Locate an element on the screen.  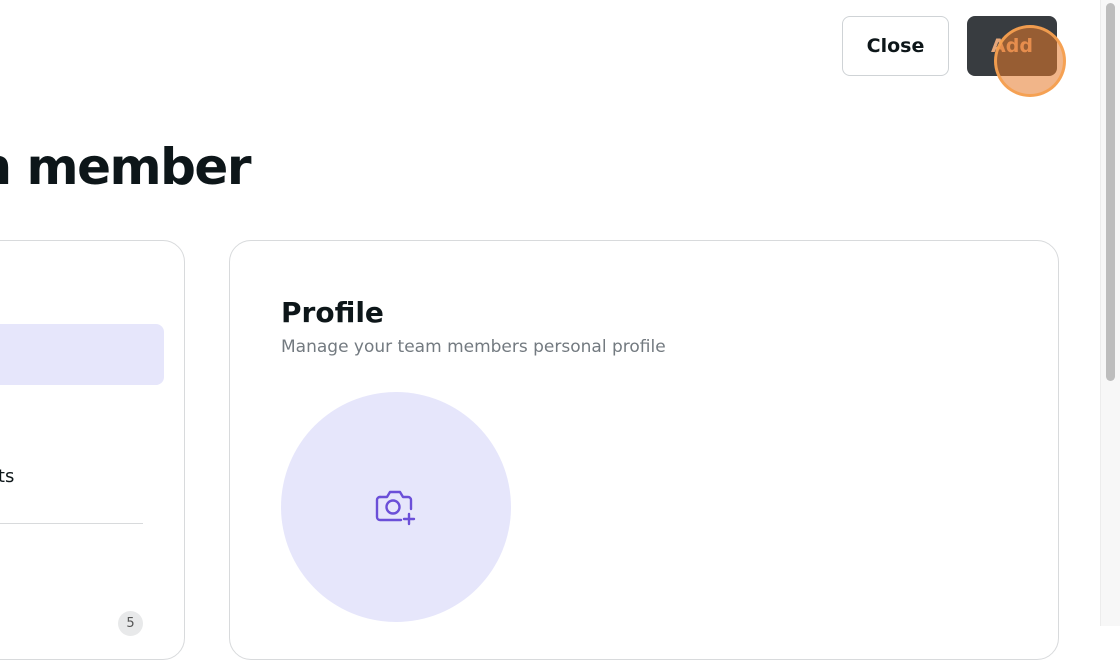
add-button: Add is located at coordinates (1012, 46).